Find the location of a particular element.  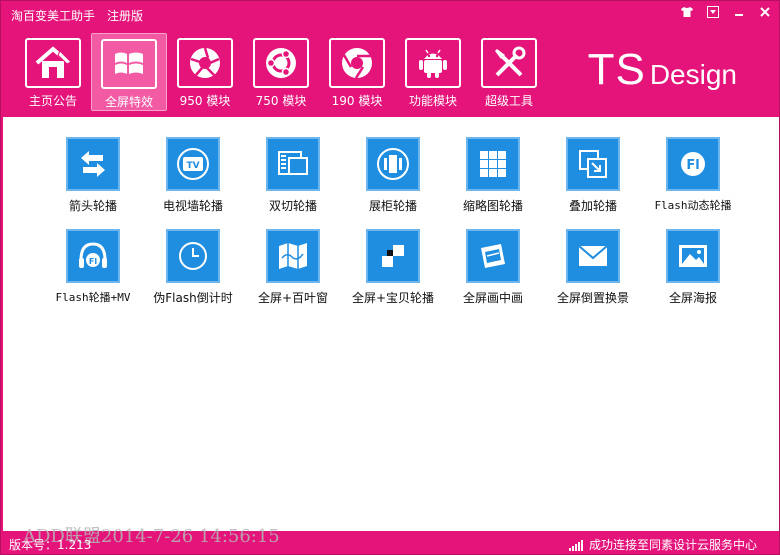

ubuntu-icon-frame is located at coordinates (281, 63).